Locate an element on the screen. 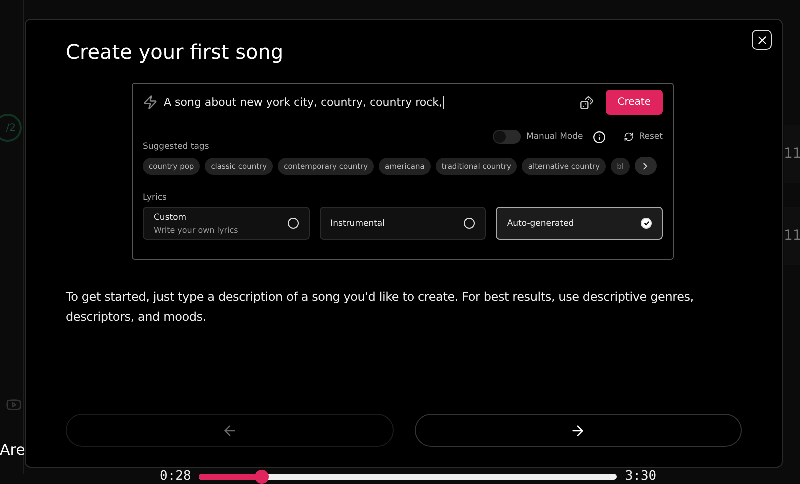 The width and height of the screenshot is (800, 484). option-title: Instrumental is located at coordinates (357, 223).